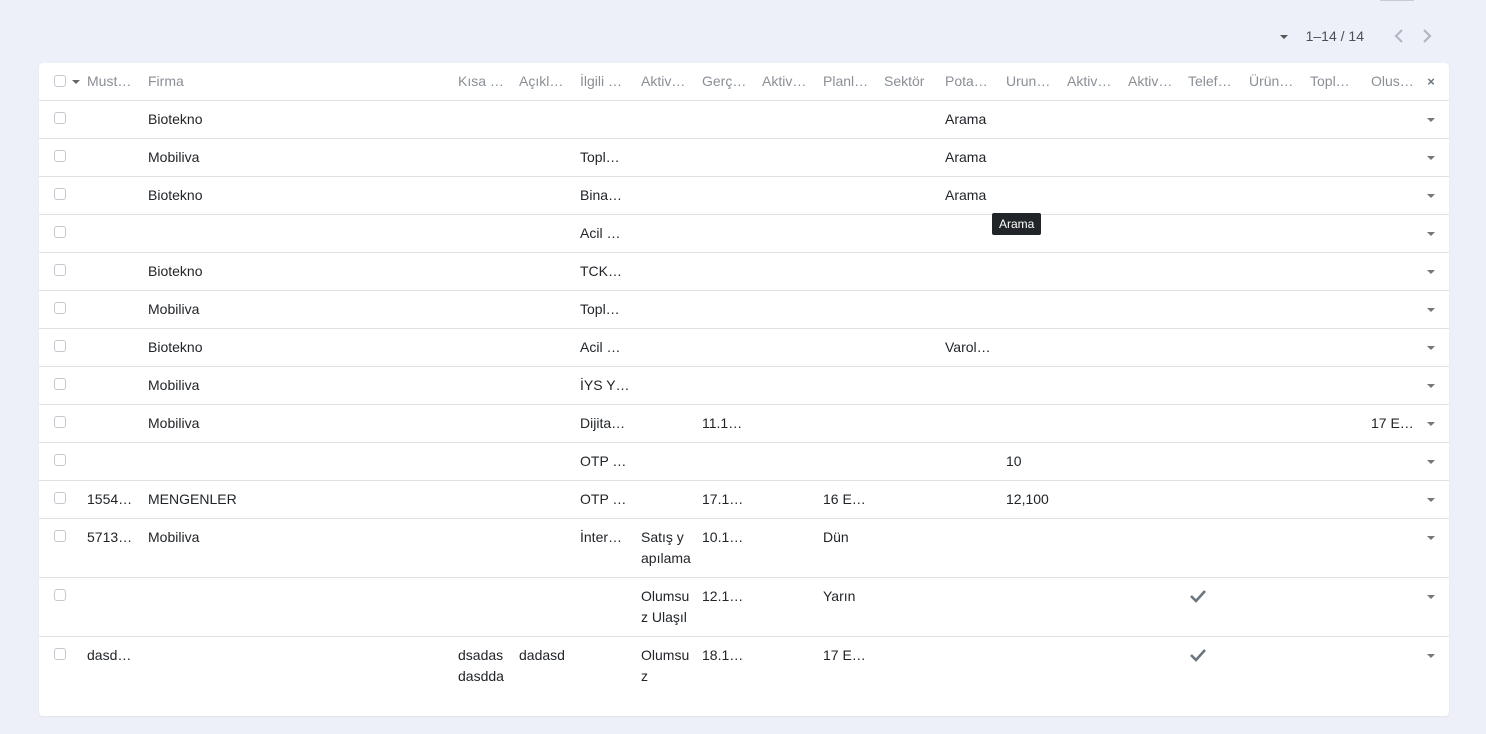 The width and height of the screenshot is (1486, 734). Describe the element at coordinates (744, 196) in the screenshot. I see `table-row: Biotekno Bina… Arama` at that location.